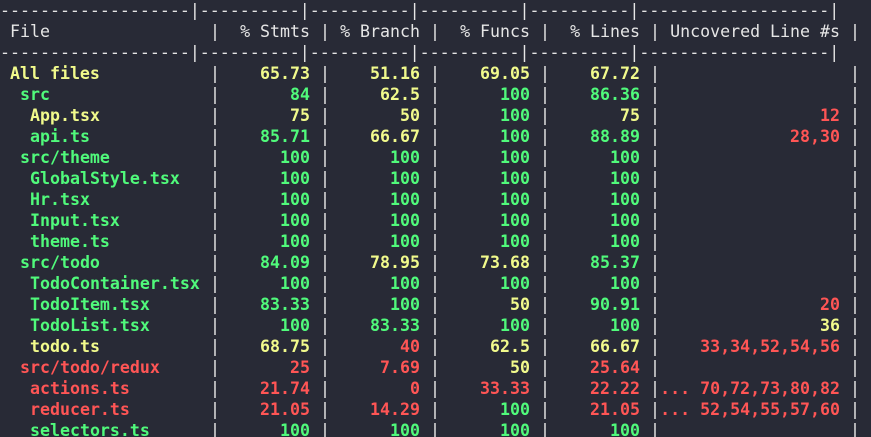  I want to click on cell-lines: 86.36, so click(615, 94).